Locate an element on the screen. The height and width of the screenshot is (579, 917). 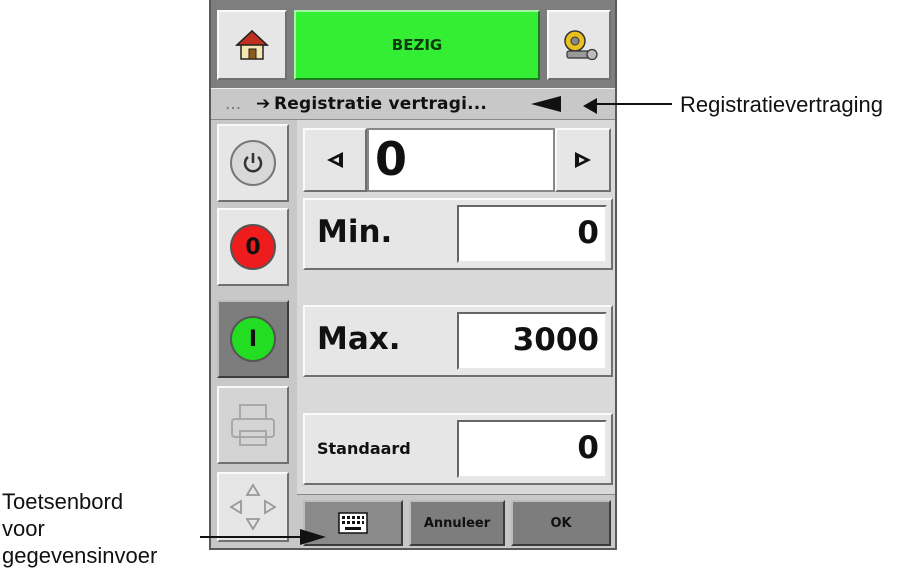
callout-line-right is located at coordinates (631, 104).